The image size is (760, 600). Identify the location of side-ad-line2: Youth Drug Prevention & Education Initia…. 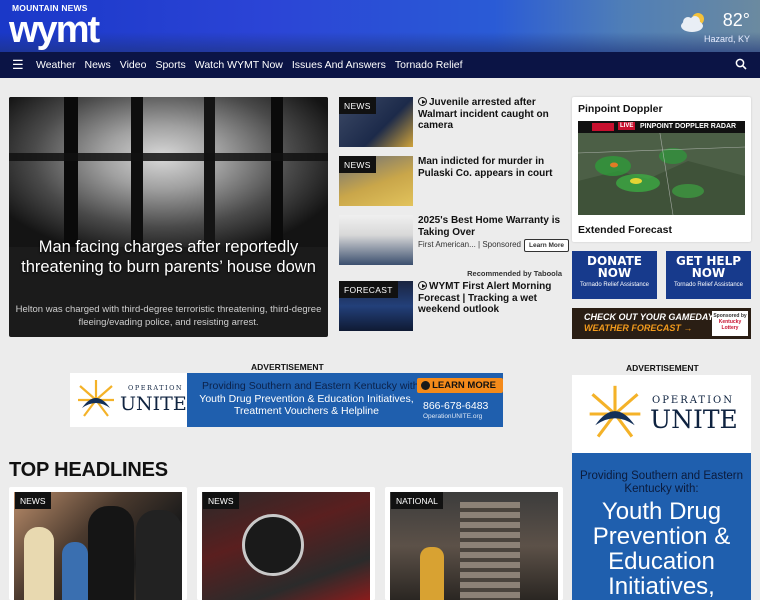
(661, 549).